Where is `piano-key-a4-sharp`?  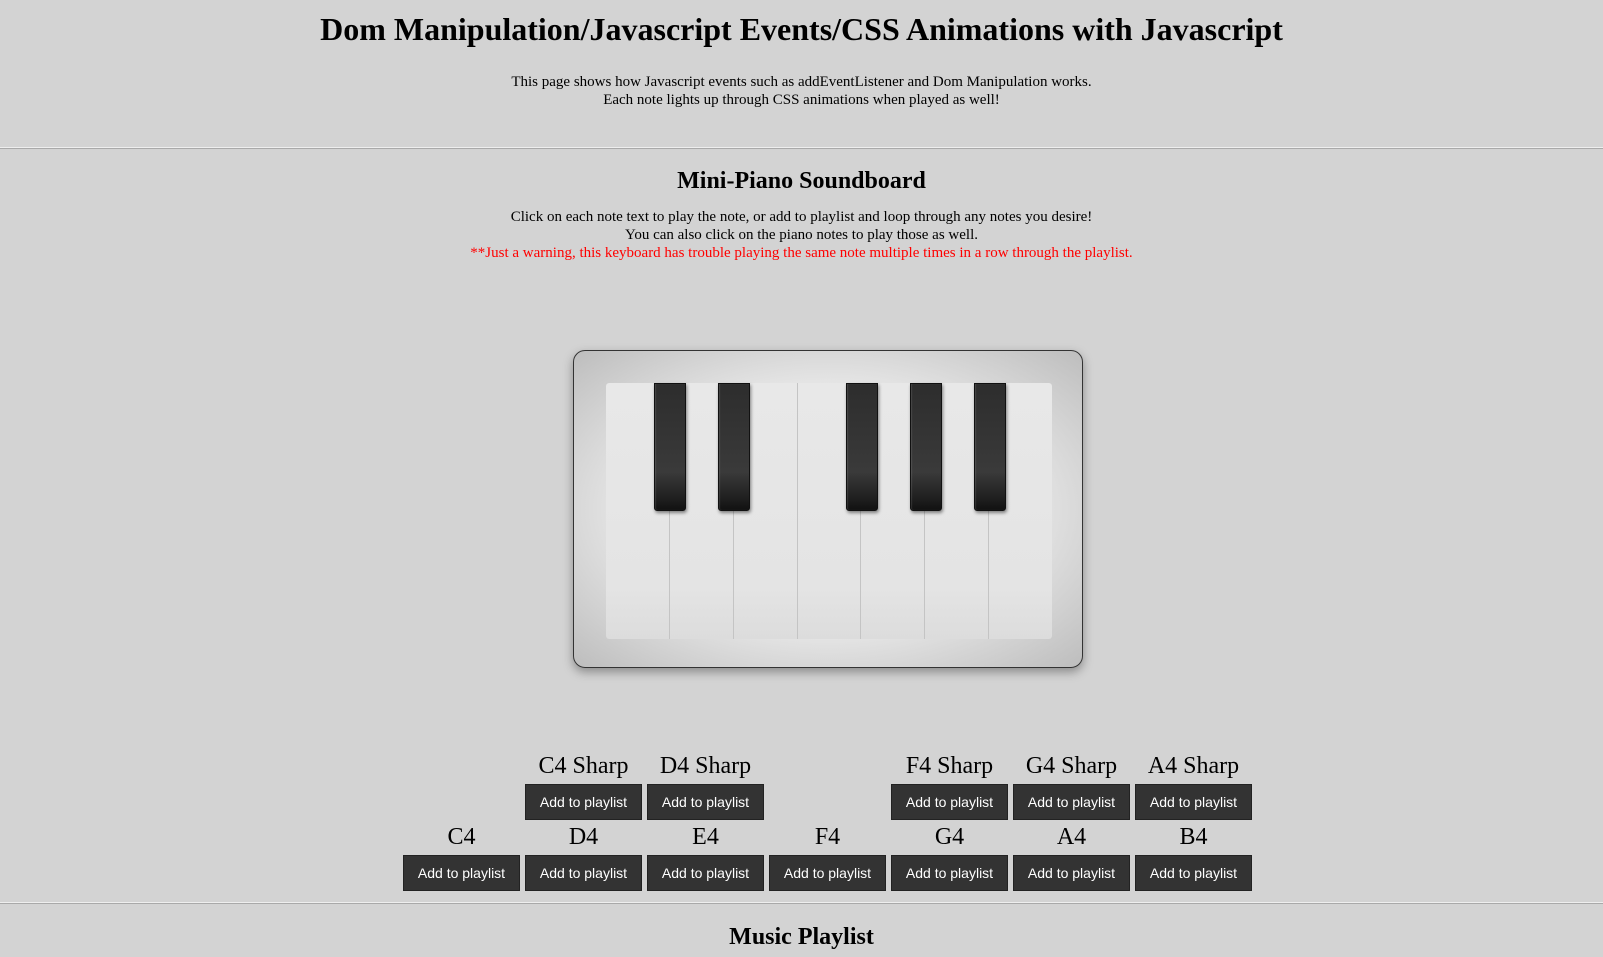 piano-key-a4-sharp is located at coordinates (990, 447).